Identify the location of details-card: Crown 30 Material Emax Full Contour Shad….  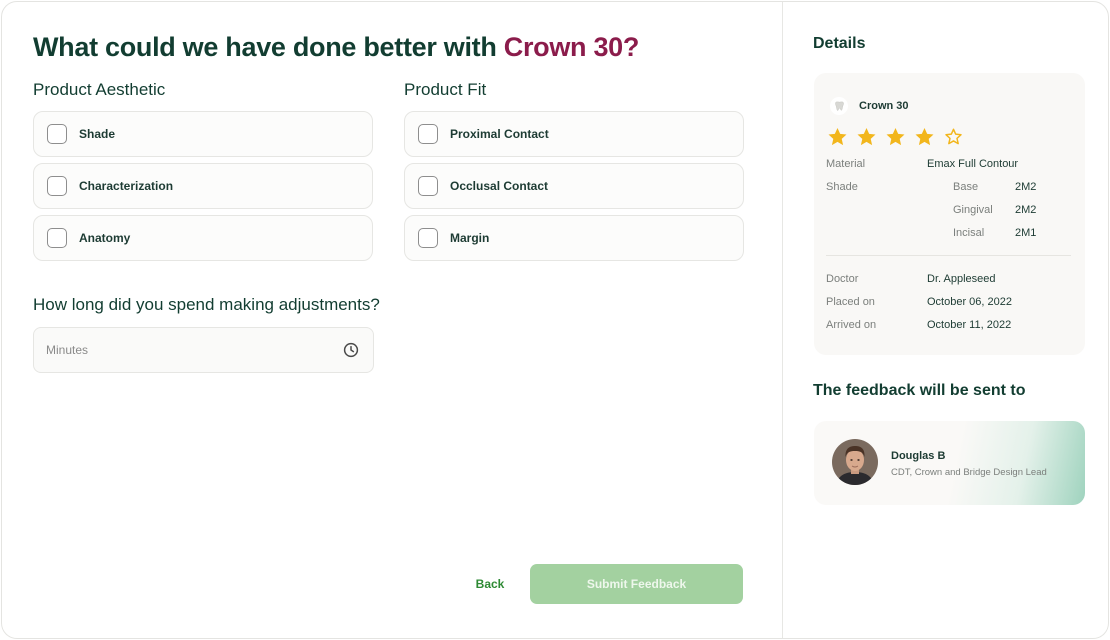
(949, 214).